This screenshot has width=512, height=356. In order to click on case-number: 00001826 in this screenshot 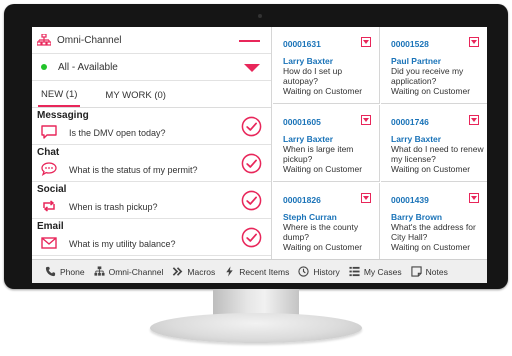, I will do `click(302, 200)`.